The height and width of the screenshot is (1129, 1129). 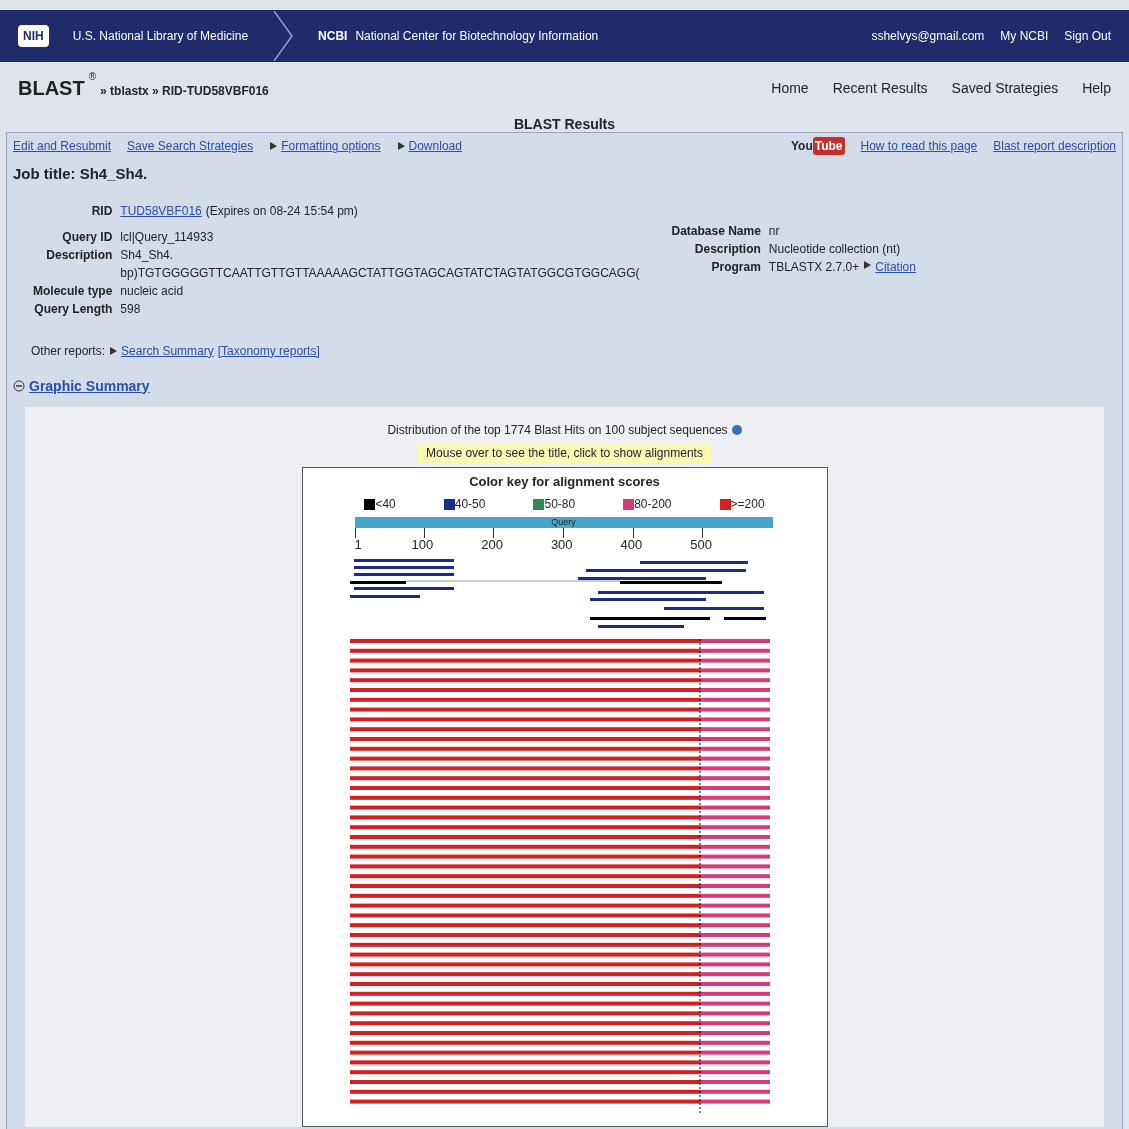 I want to click on nih-logo: NIH, so click(x=33, y=36).